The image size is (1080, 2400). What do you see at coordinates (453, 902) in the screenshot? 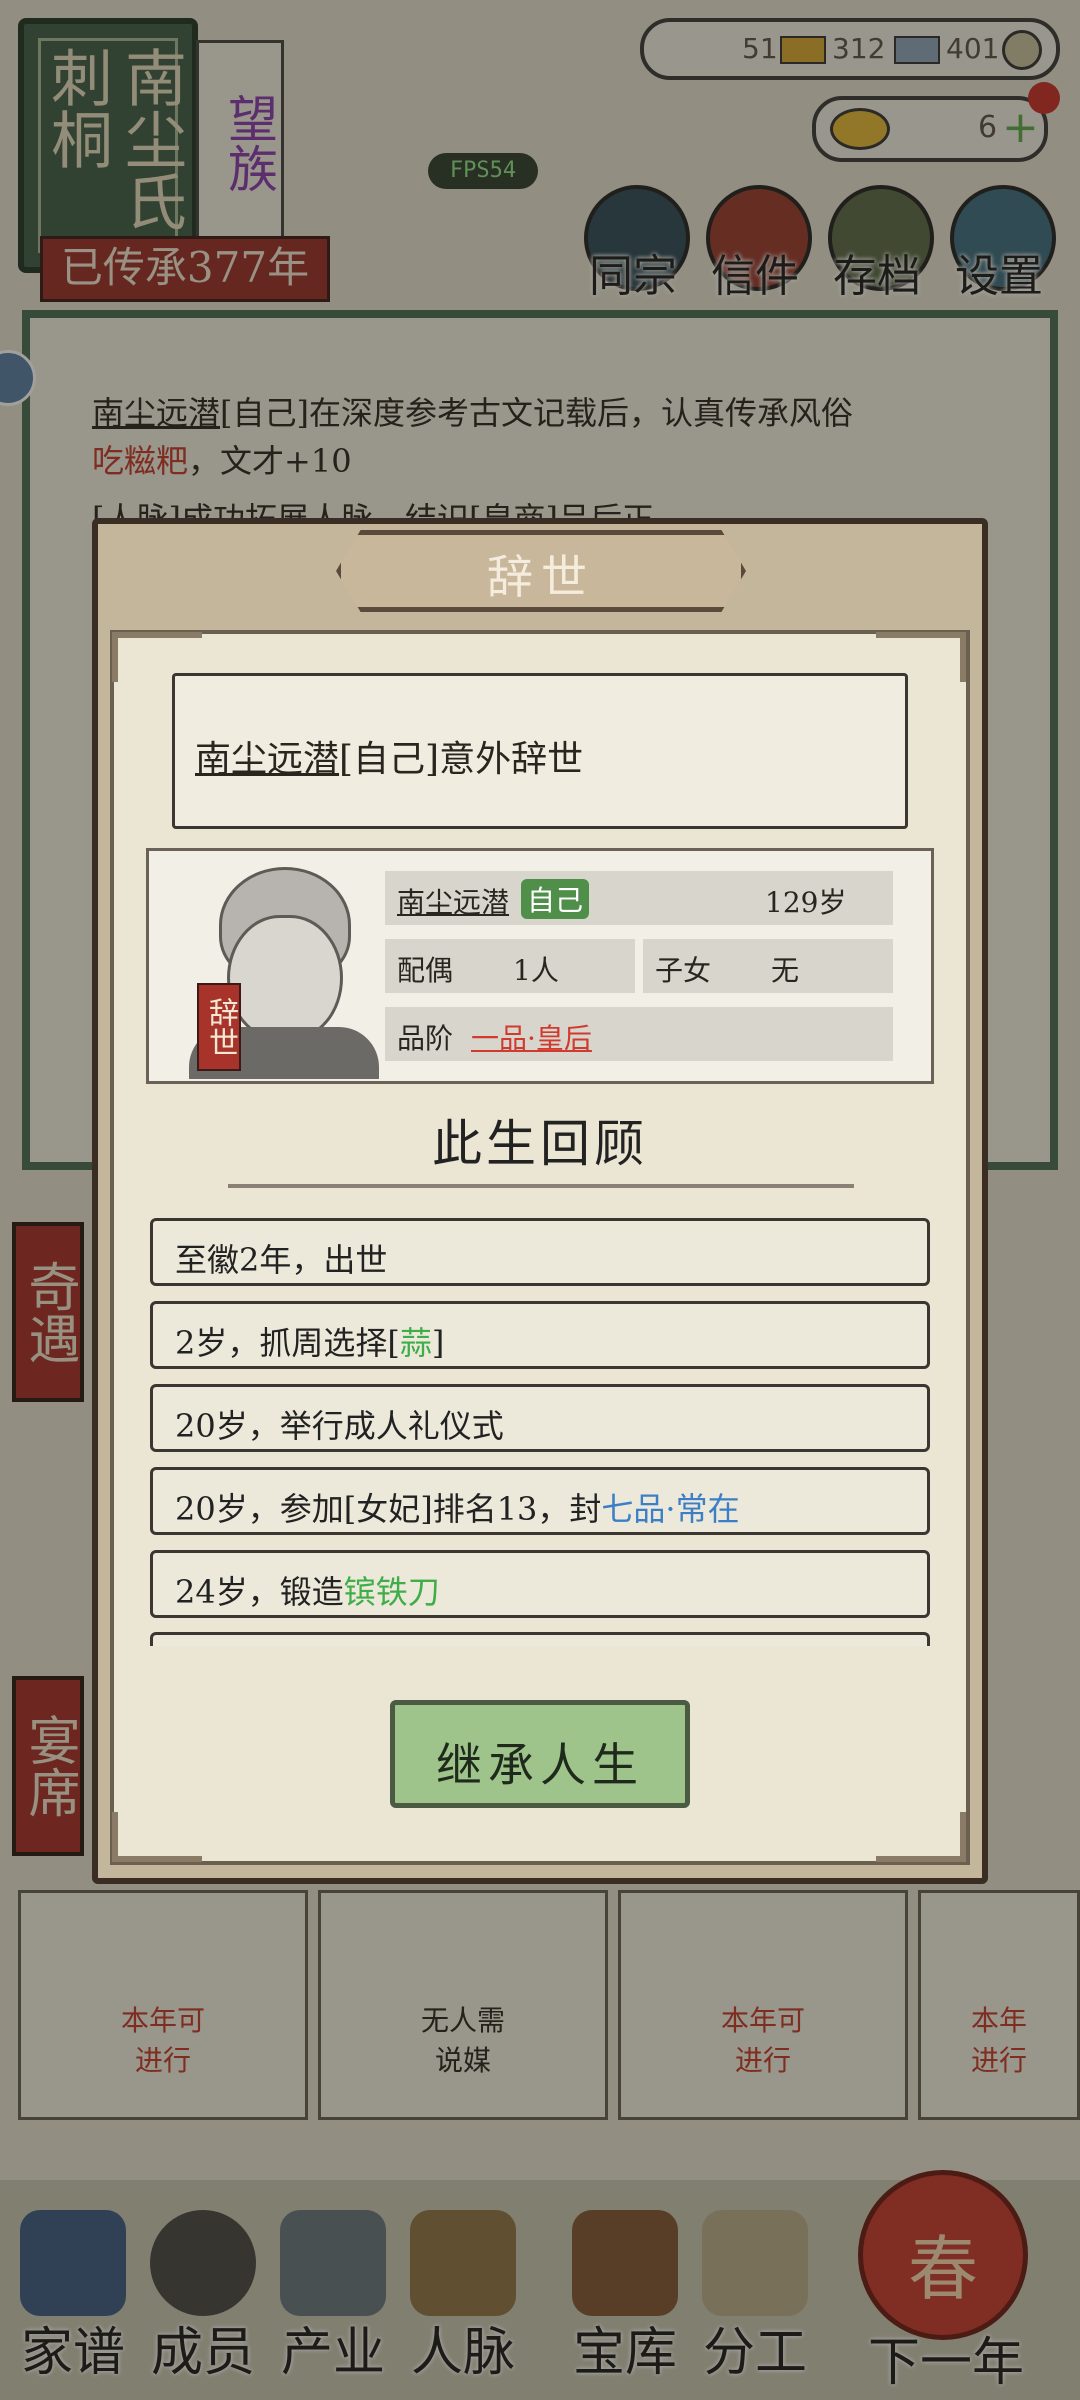
I see `person-name: 南尘远潜` at bounding box center [453, 902].